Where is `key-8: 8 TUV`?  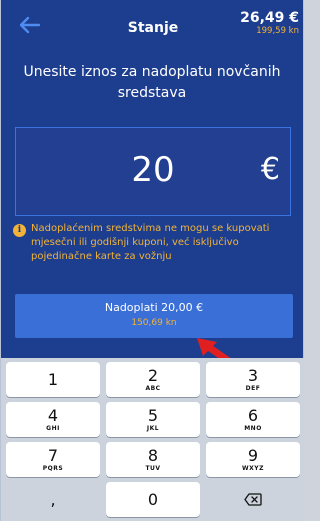 key-8: 8 TUV is located at coordinates (153, 459).